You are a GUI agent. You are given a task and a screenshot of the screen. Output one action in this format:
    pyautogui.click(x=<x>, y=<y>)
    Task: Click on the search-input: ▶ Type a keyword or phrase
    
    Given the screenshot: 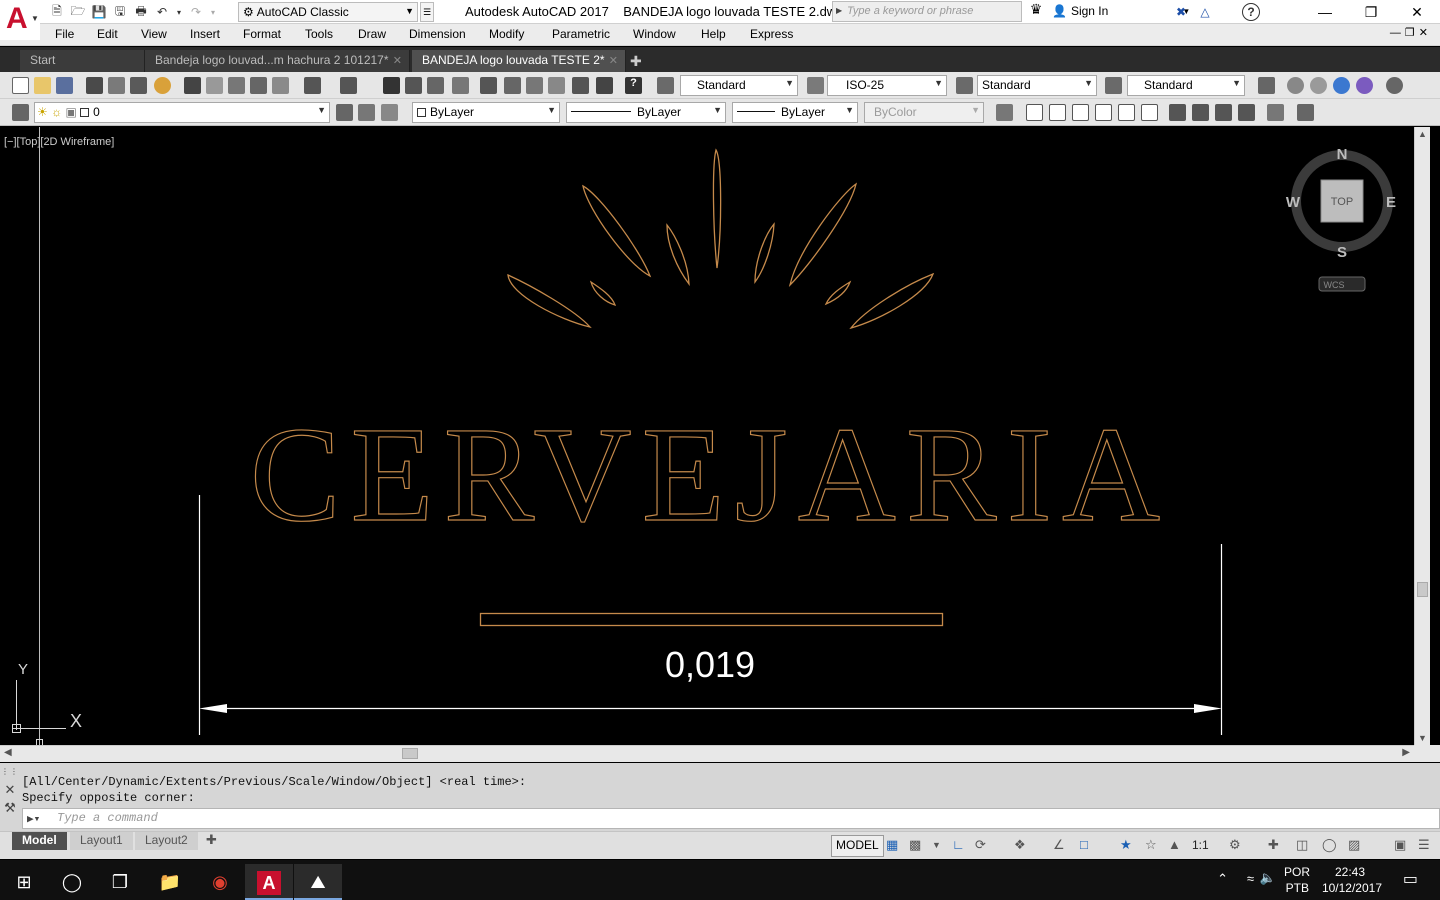 What is the action you would take?
    pyautogui.click(x=927, y=11)
    